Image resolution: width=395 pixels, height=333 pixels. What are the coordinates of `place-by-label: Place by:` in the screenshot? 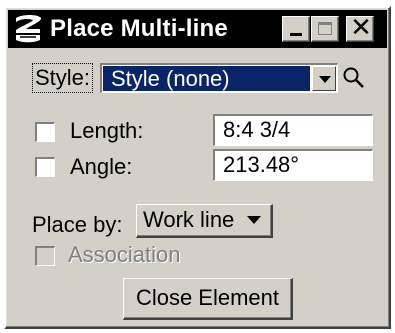 It's located at (77, 224).